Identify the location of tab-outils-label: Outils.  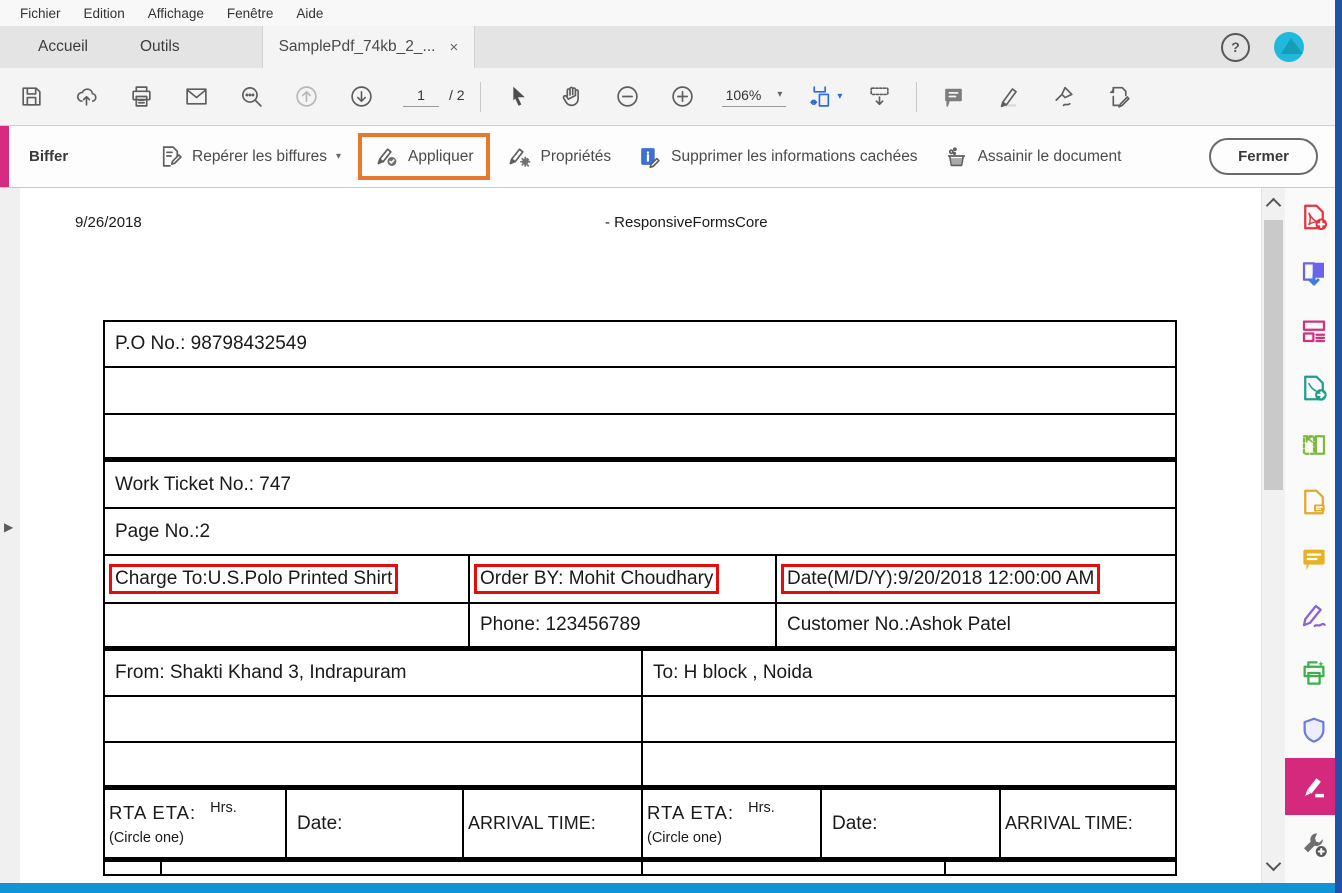
(159, 46).